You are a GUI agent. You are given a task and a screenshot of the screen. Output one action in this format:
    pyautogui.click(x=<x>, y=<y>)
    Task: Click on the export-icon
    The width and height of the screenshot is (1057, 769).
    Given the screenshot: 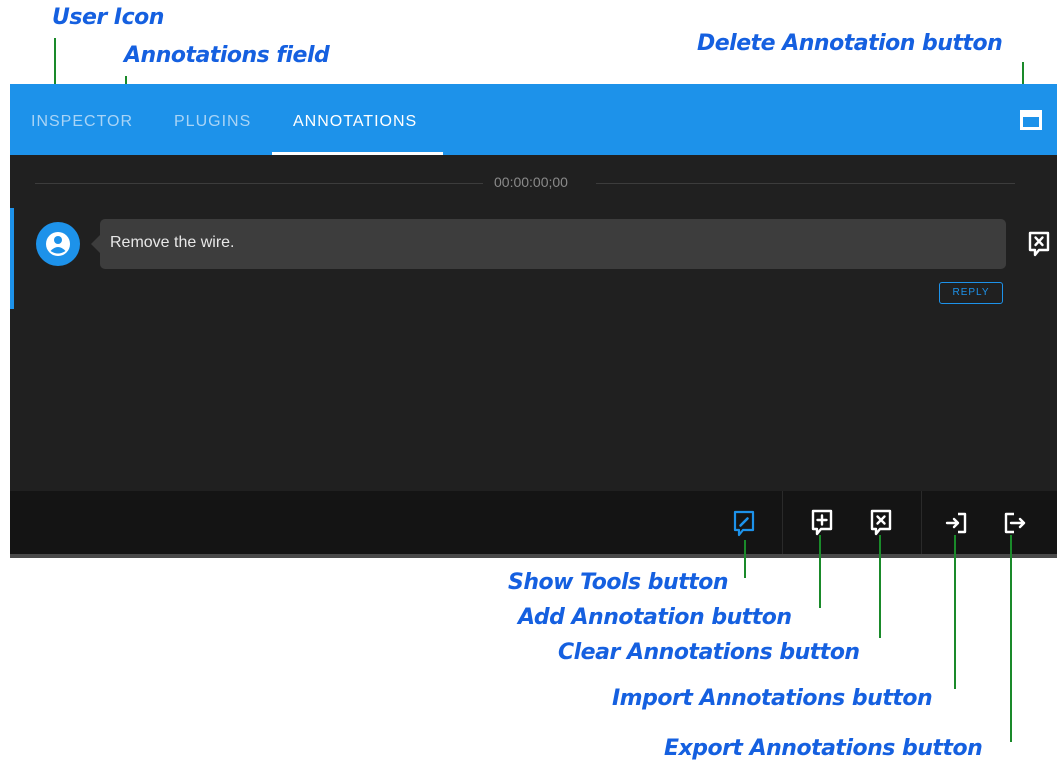 What is the action you would take?
    pyautogui.click(x=1015, y=525)
    